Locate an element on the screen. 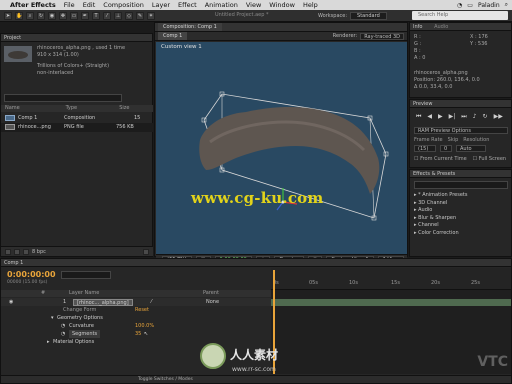  composition-tab: Composition: Comp 1 is located at coordinates (190, 27).